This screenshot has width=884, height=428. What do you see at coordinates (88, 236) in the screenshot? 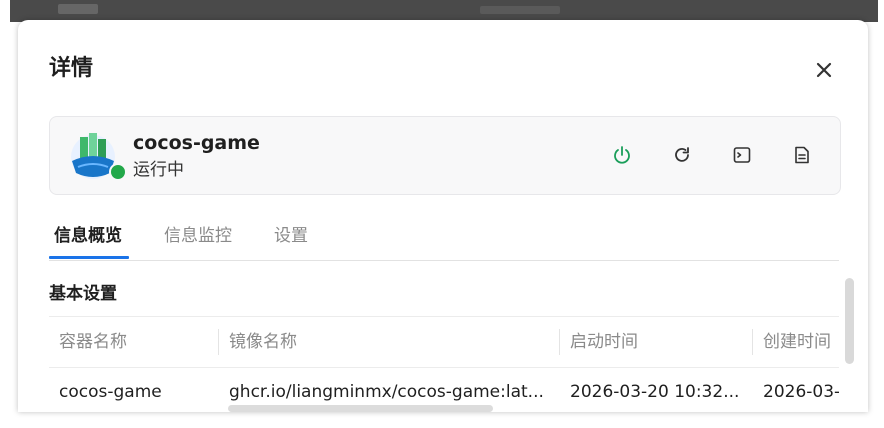
I see `tab-overview: 信息概览` at bounding box center [88, 236].